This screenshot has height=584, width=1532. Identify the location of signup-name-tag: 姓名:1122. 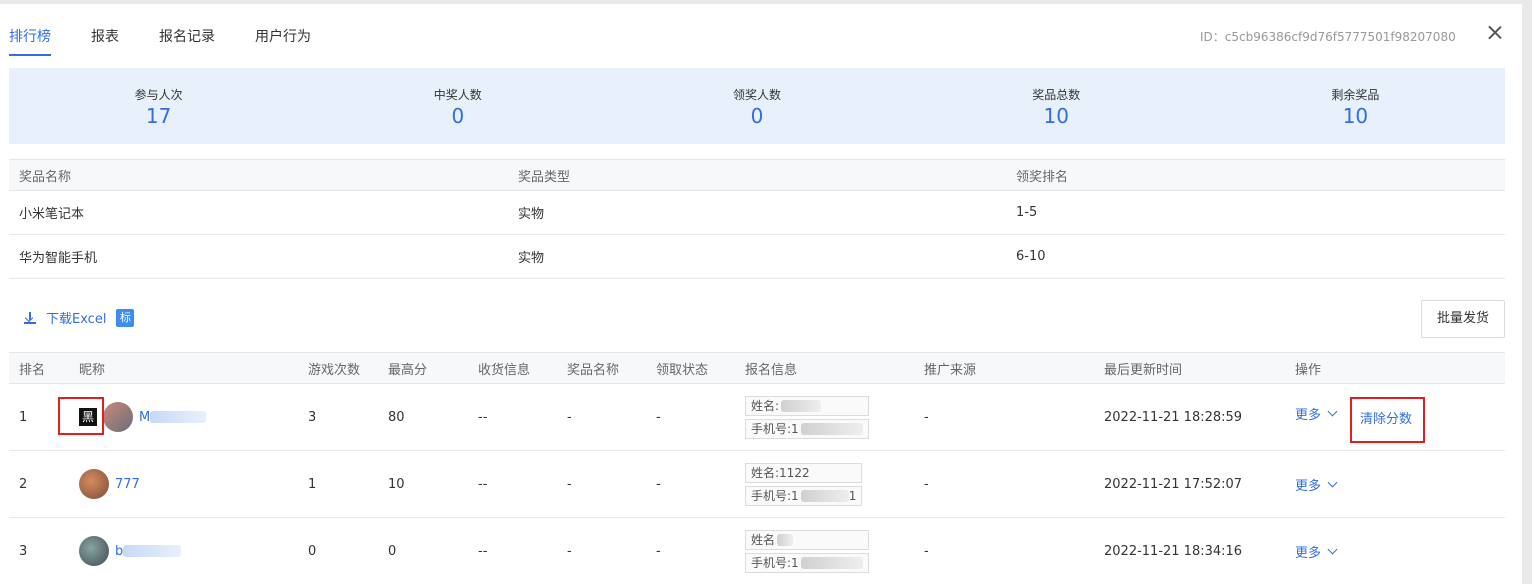
(804, 472).